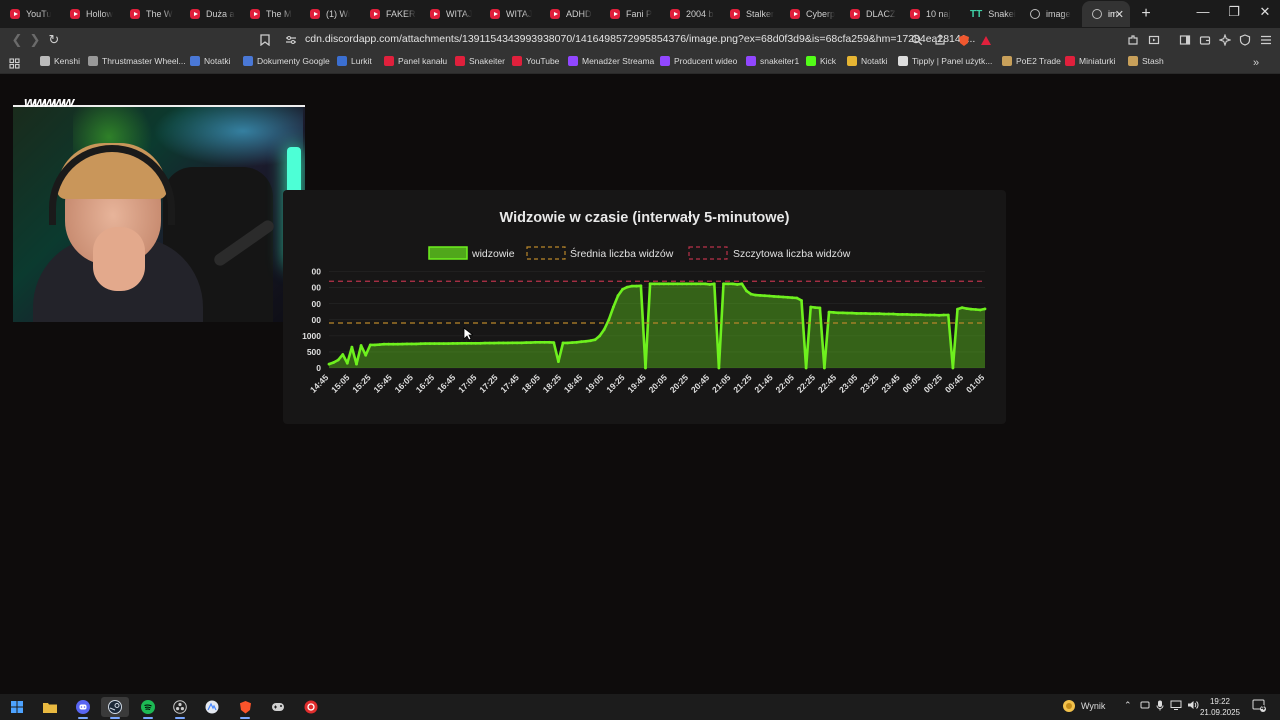  I want to click on app-red-icon, so click(311, 707).